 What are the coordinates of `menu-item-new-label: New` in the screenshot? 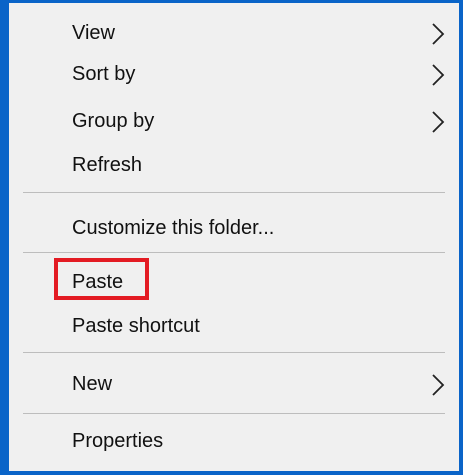 It's located at (92, 384).